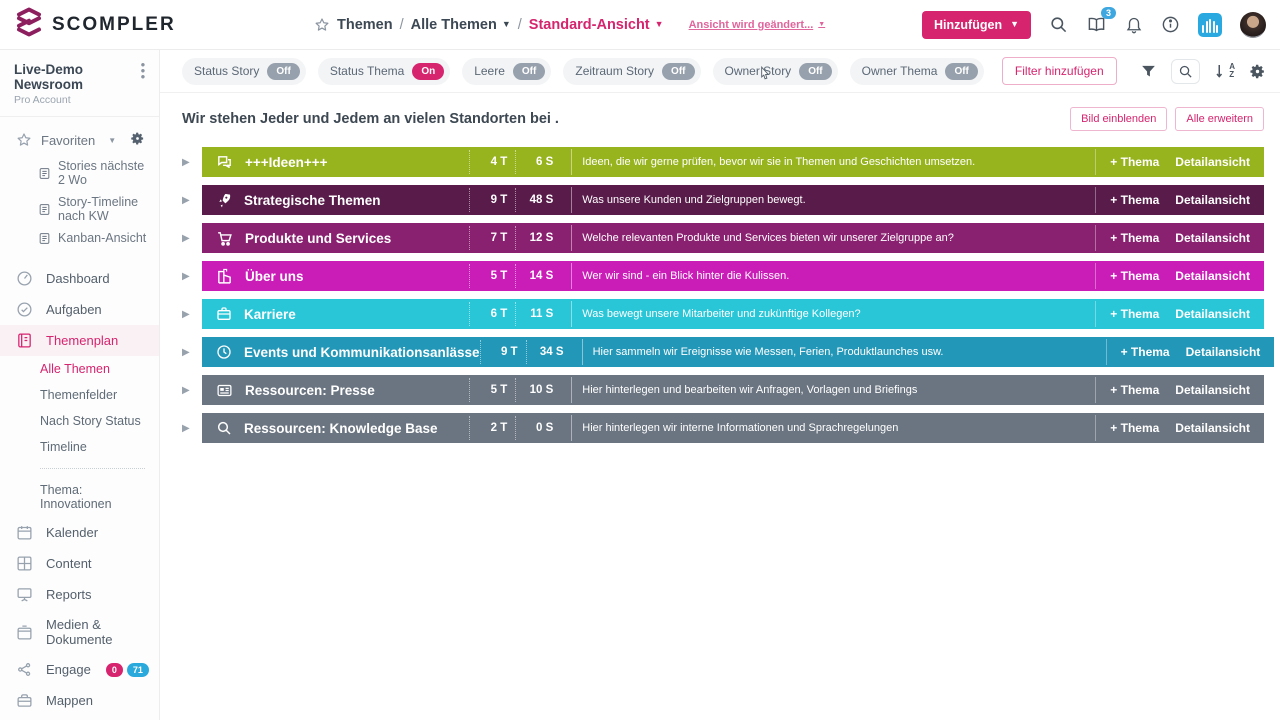 The height and width of the screenshot is (720, 1280). I want to click on sidebar-item-label: Reports, so click(69, 594).